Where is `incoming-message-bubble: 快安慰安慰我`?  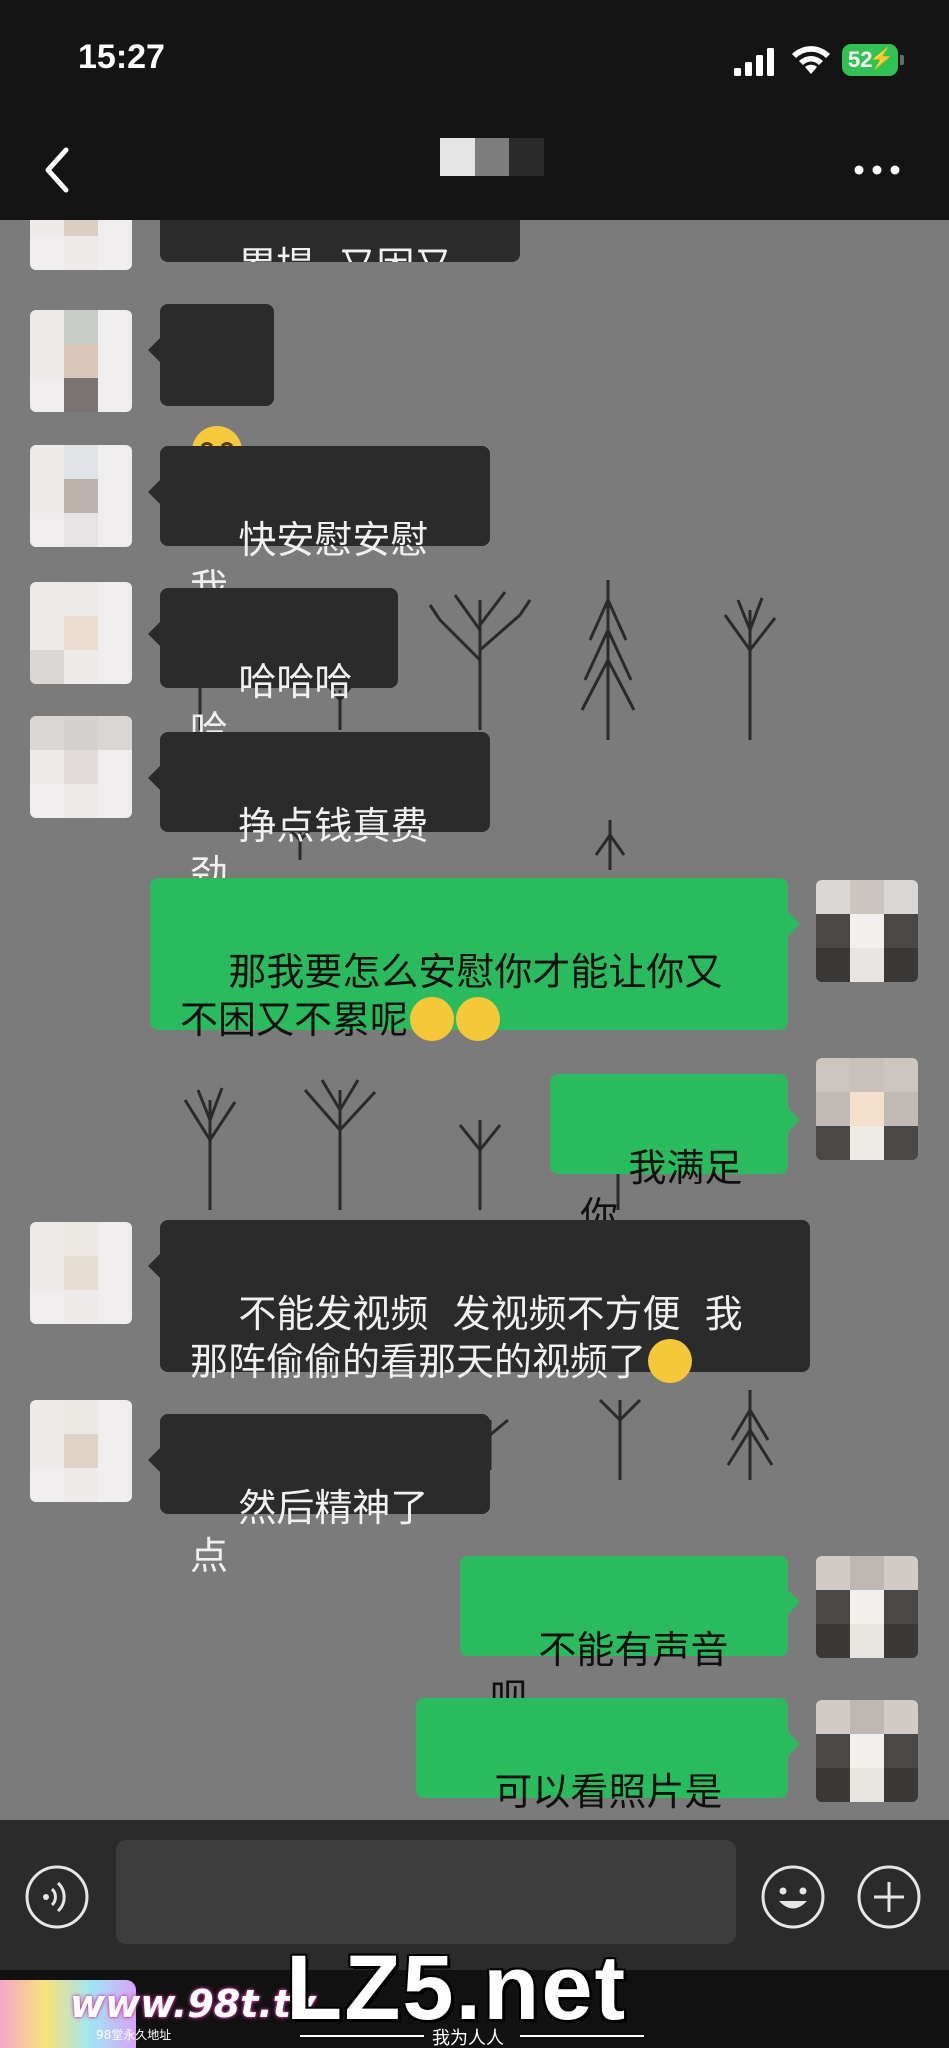 incoming-message-bubble: 快安慰安慰我 is located at coordinates (319, 528).